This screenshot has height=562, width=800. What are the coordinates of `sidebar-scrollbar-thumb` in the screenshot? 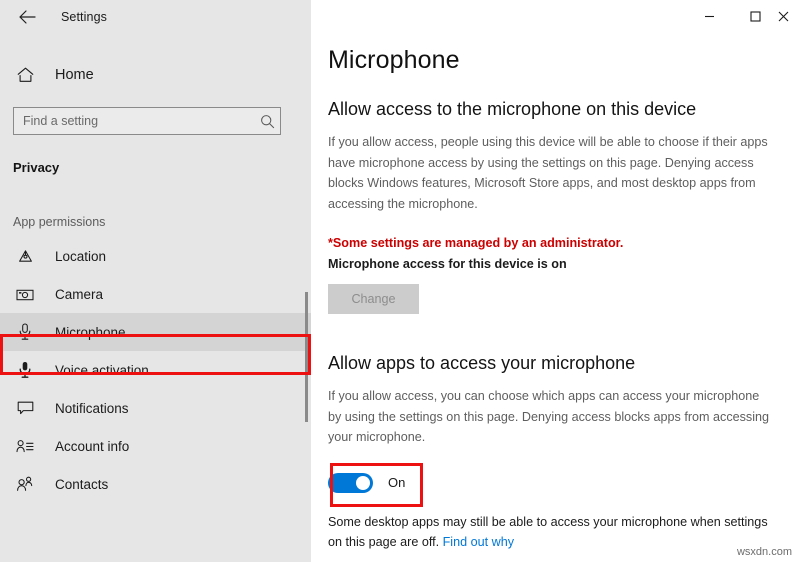 It's located at (306, 357).